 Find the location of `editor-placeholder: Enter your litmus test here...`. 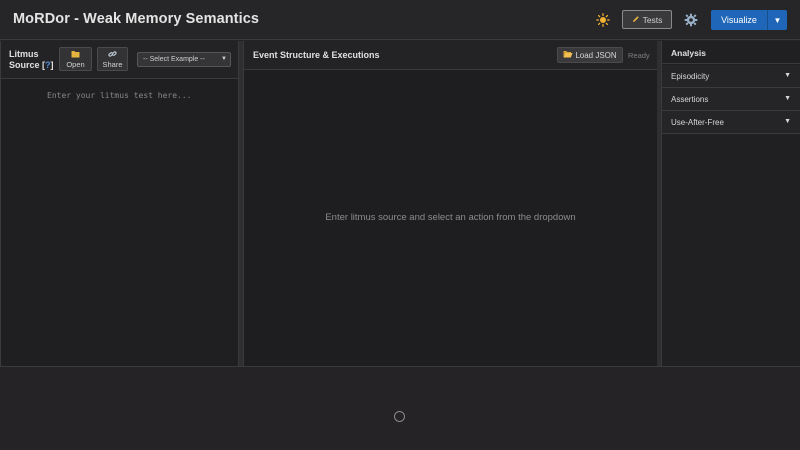

editor-placeholder: Enter your litmus test here... is located at coordinates (119, 95).